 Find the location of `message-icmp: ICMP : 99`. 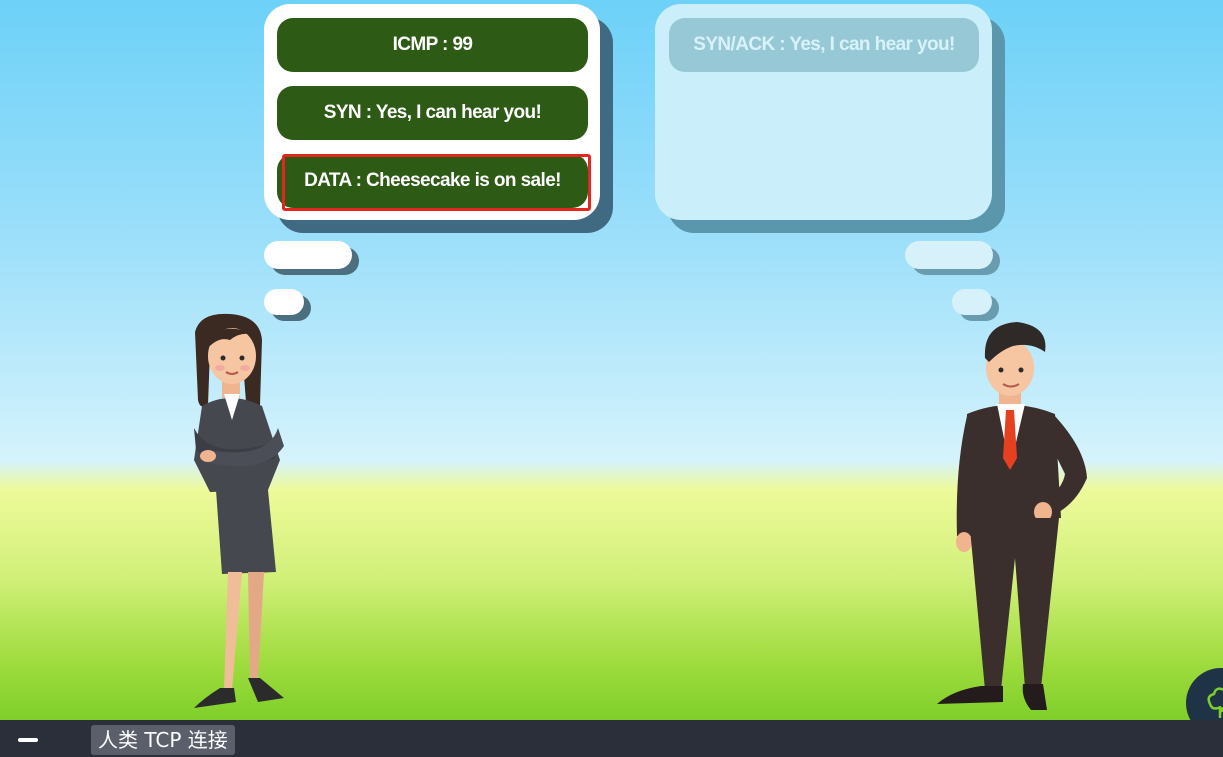

message-icmp: ICMP : 99 is located at coordinates (432, 45).